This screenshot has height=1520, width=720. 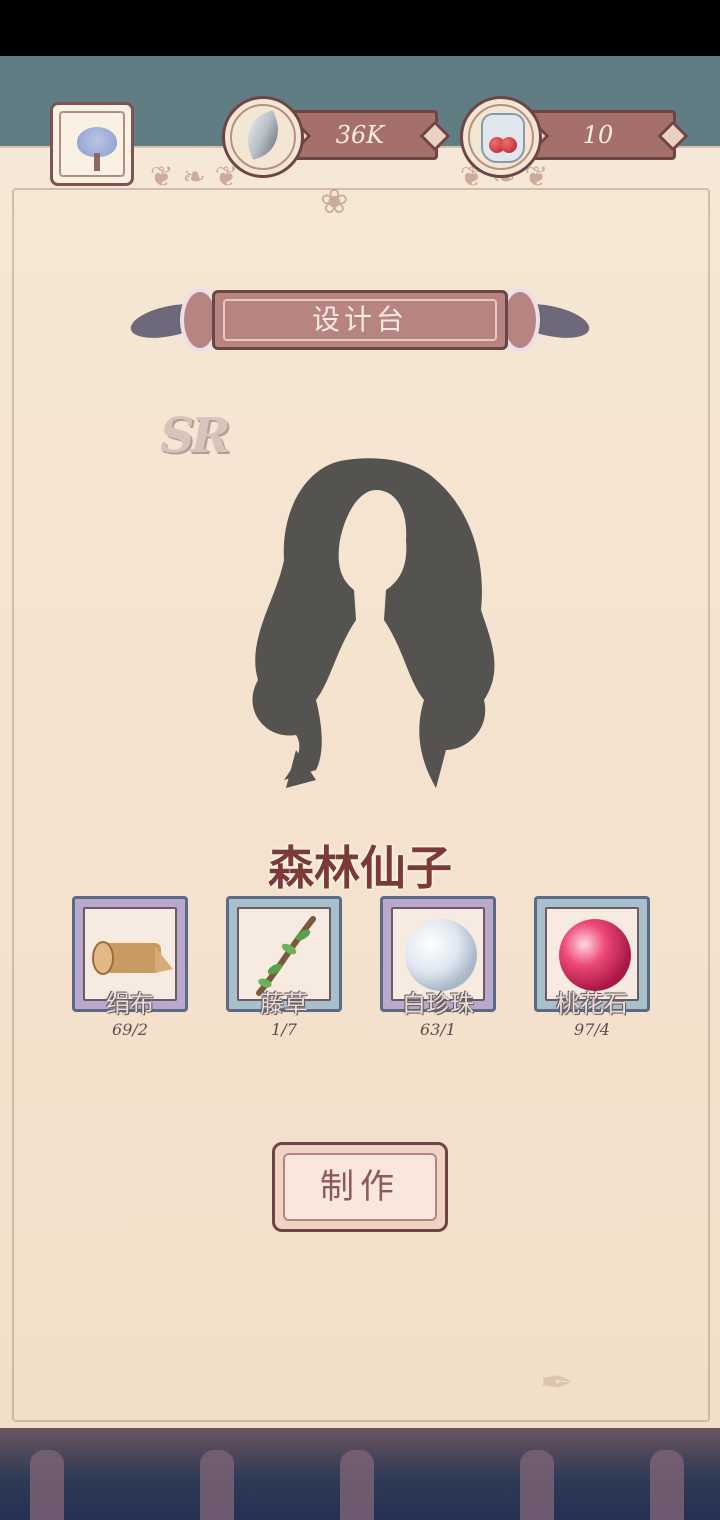 I want to click on ornament-left-icon: ❦ ❧ ❦, so click(x=194, y=176).